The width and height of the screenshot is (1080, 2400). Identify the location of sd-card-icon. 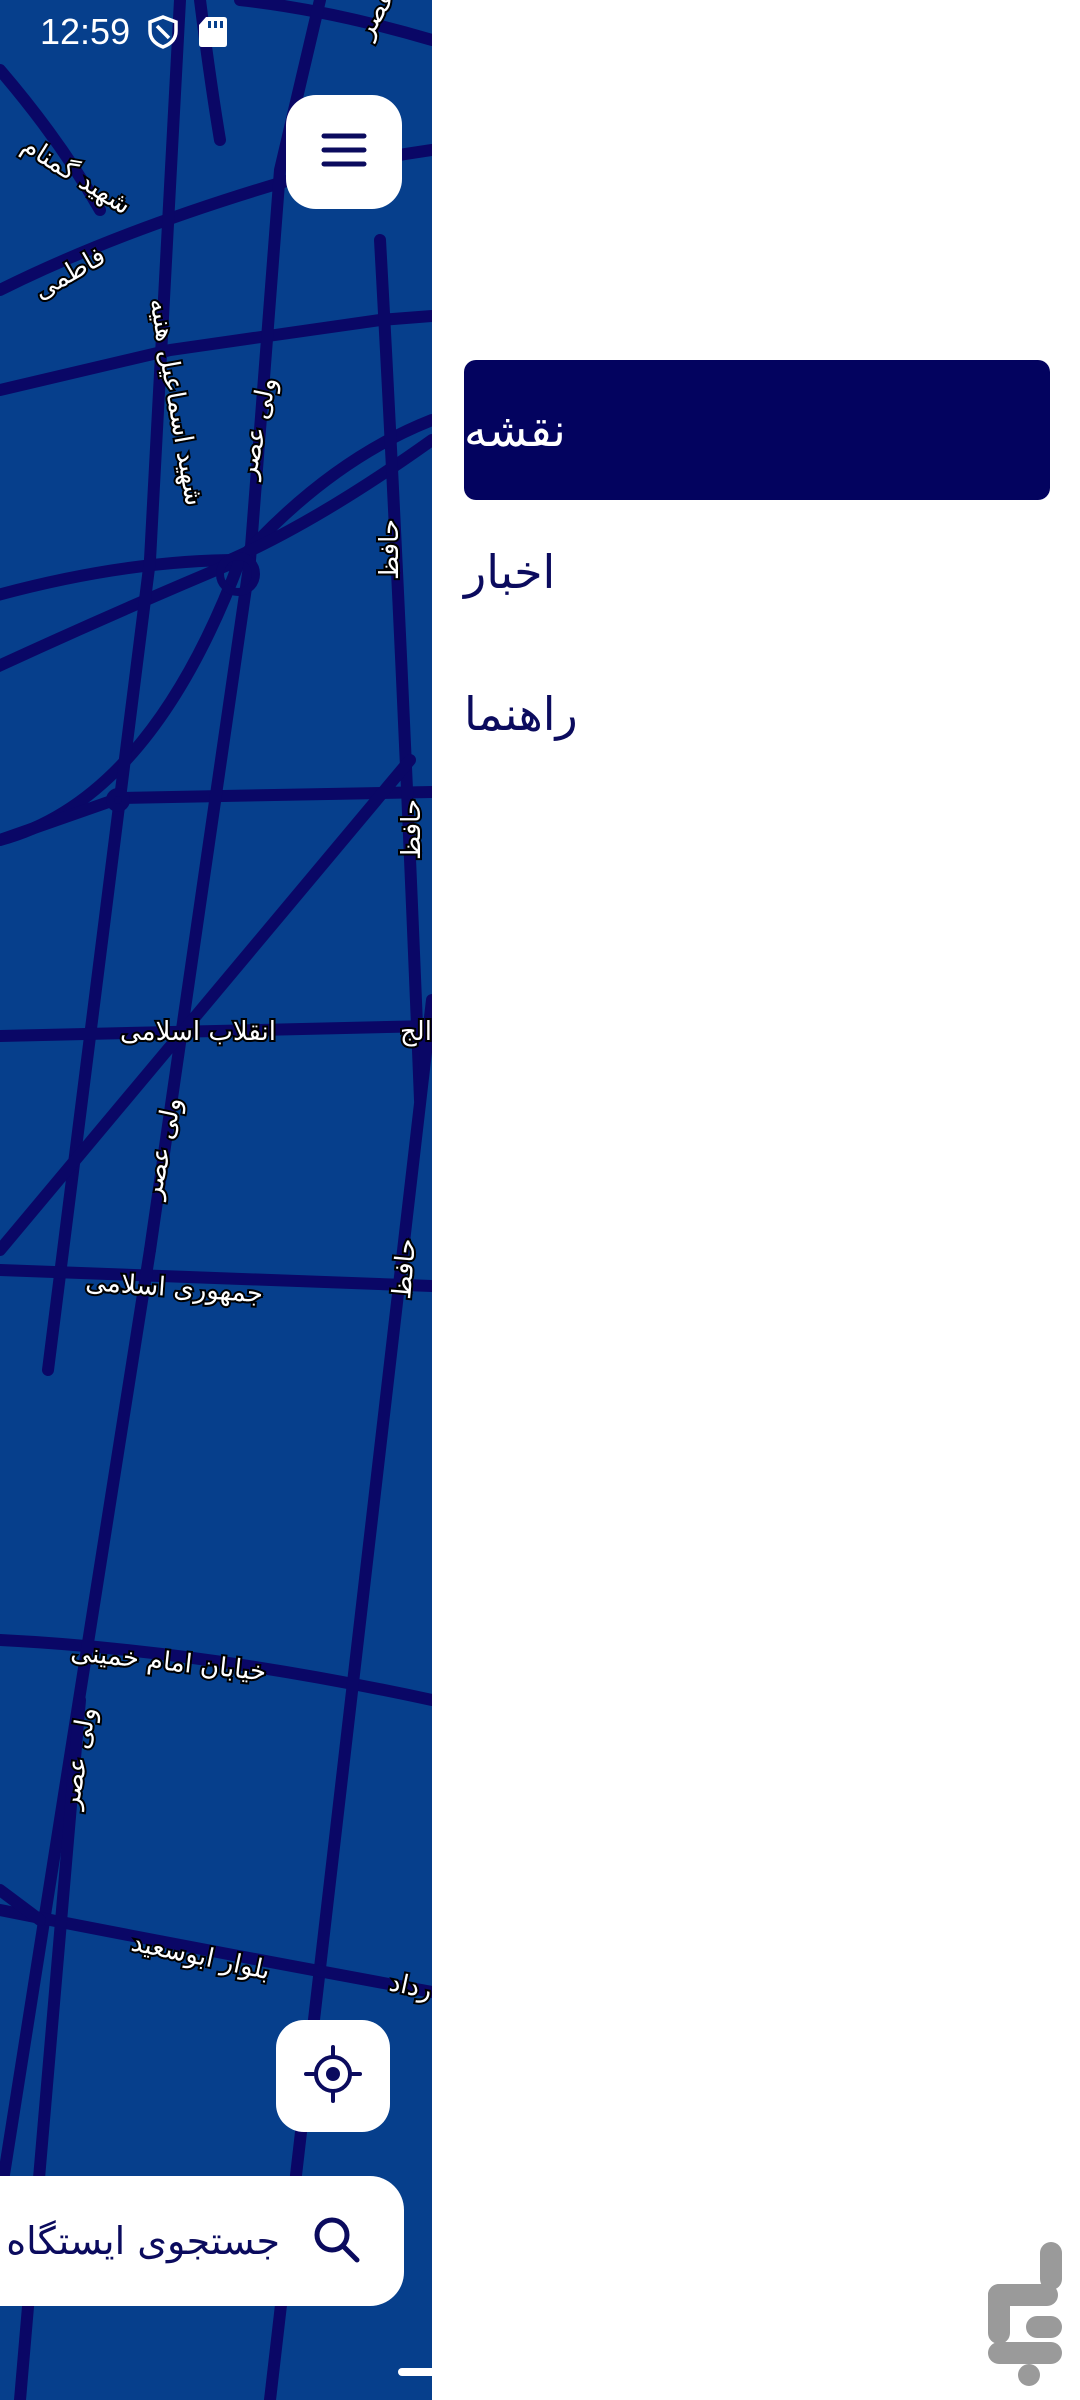
(213, 32).